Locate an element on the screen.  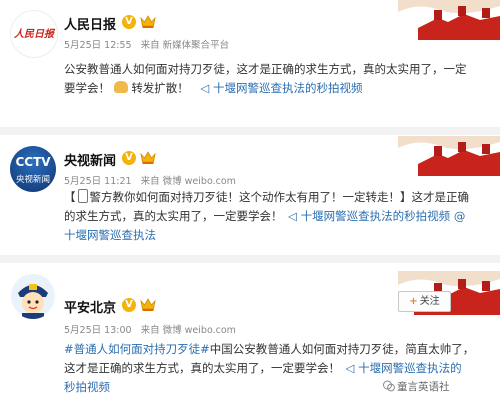
video-link: 十堰网警巡查执法的 is located at coordinates (410, 368).